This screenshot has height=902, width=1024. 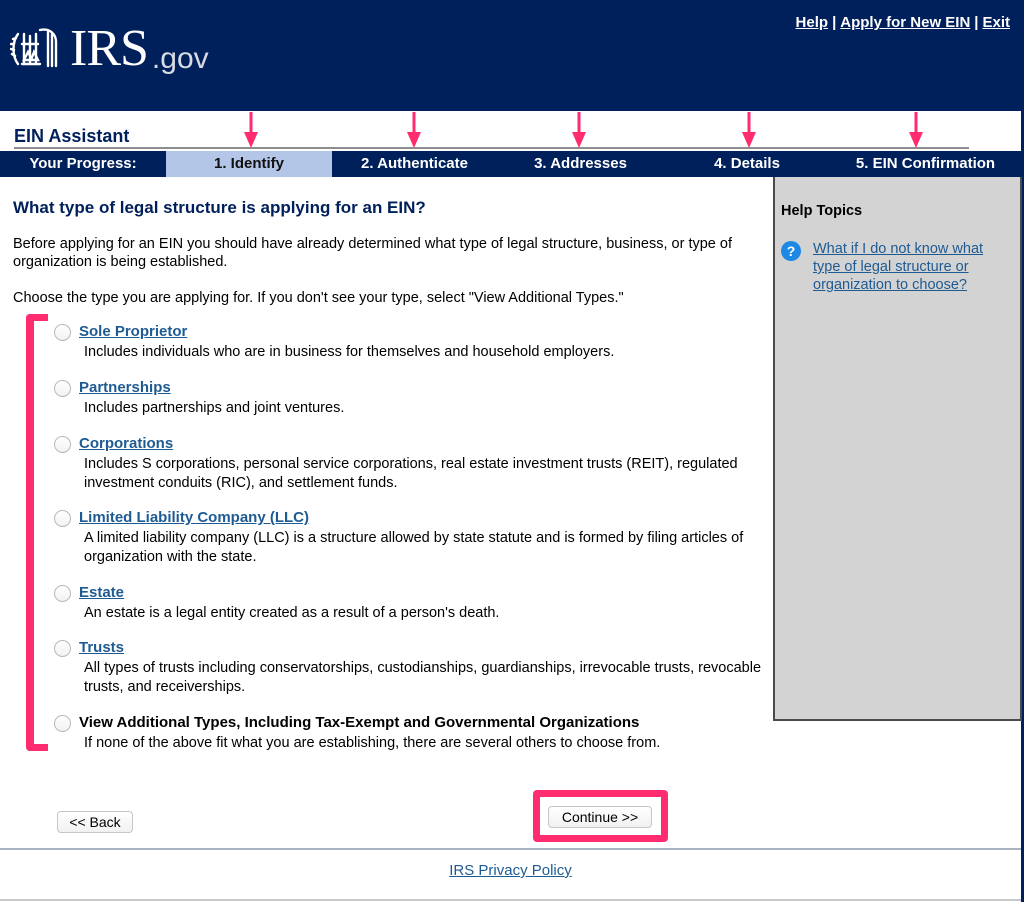 I want to click on assistant-title: EIN Assistant, so click(x=72, y=136).